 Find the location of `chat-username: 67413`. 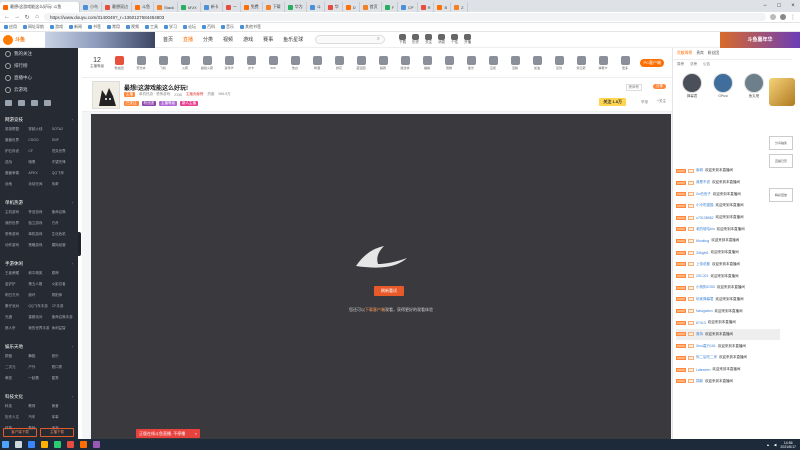

chat-username: 67413 is located at coordinates (701, 323).